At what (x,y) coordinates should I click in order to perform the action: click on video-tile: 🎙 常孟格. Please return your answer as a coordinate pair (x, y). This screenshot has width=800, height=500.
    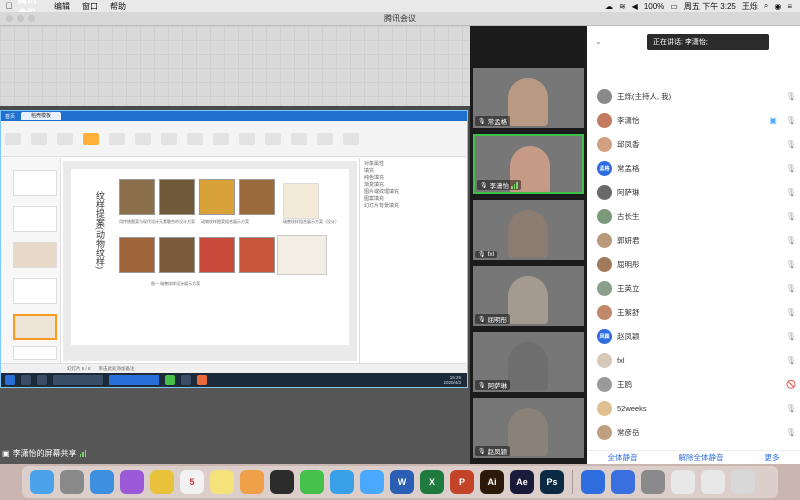
    Looking at the image, I should click on (528, 98).